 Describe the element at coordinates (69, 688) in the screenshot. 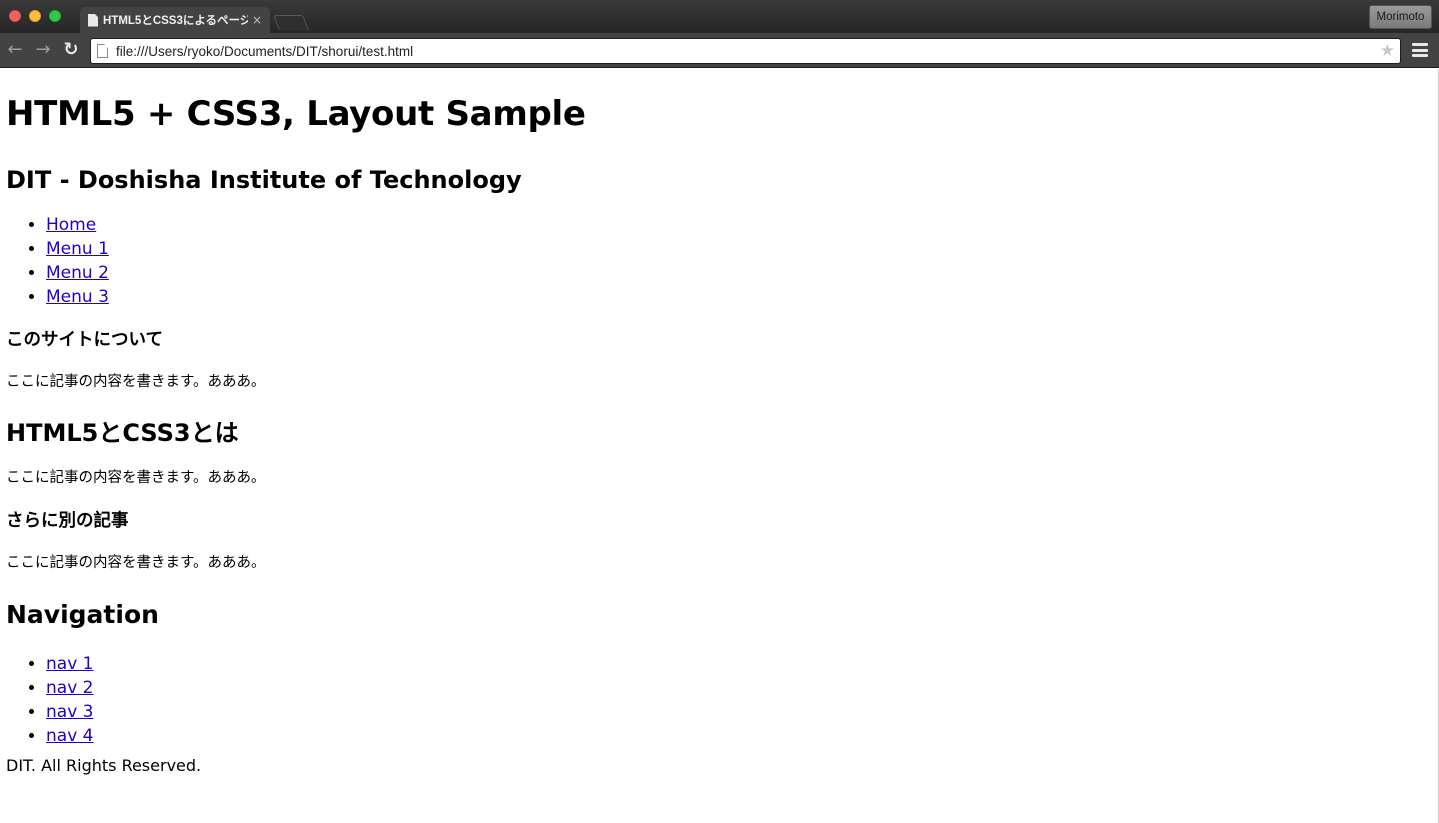

I see `nav-link-2: nav 2` at that location.